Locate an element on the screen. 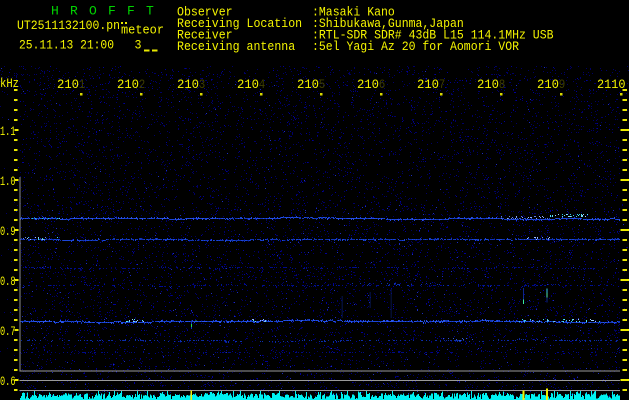 This screenshot has height=400, width=629. svg-text: 0.8 is located at coordinates (8, 281).